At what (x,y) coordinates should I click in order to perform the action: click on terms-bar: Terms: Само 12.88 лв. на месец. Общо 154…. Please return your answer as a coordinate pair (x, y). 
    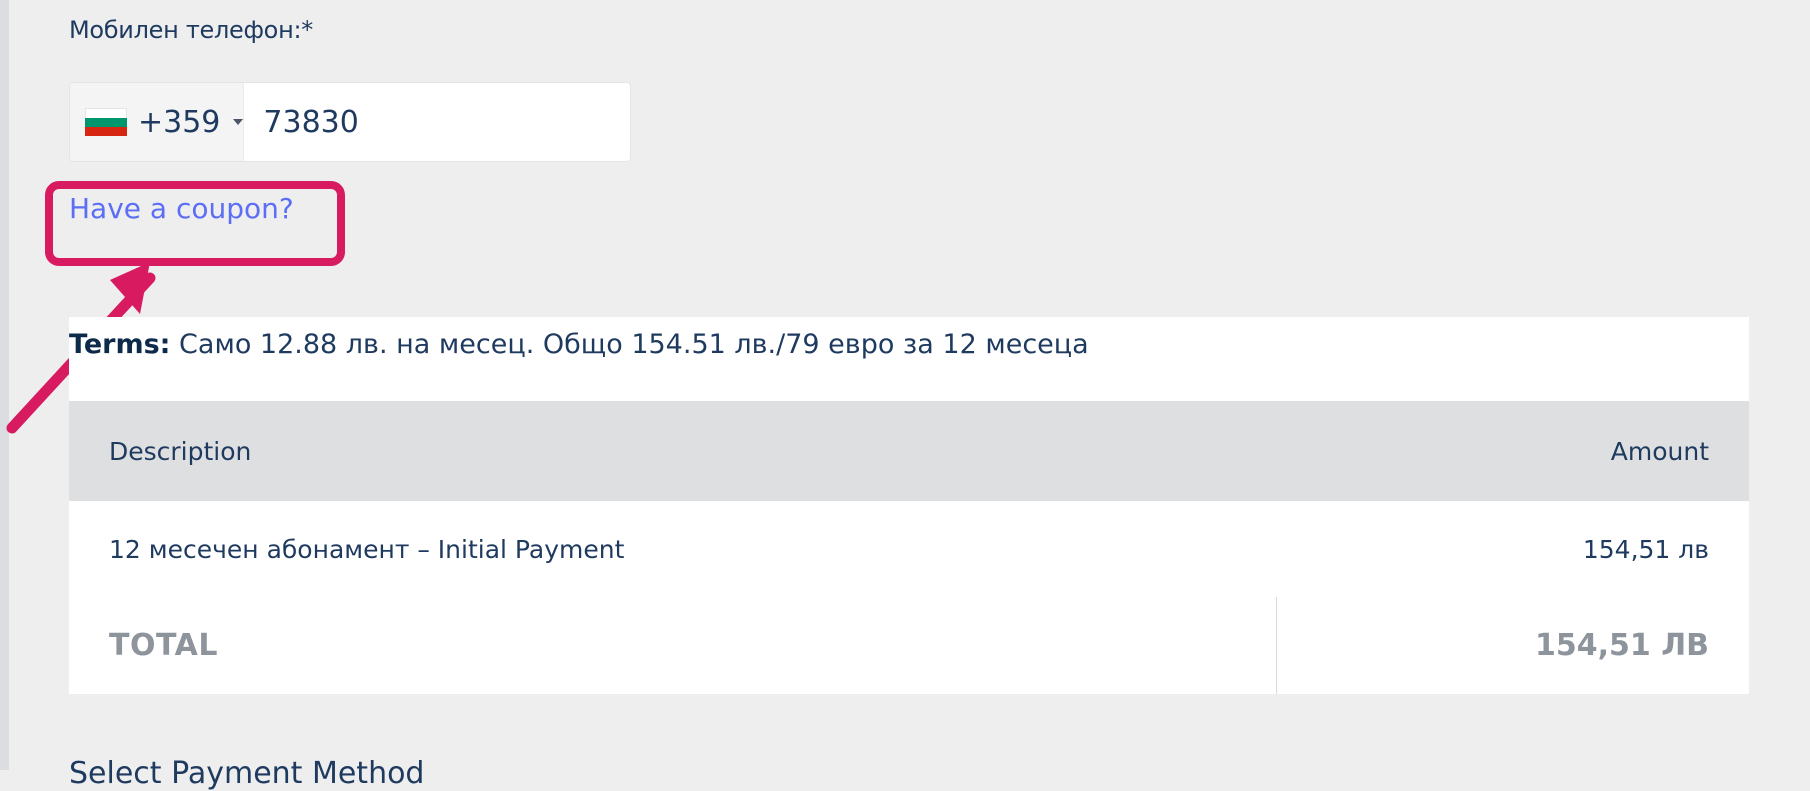
    Looking at the image, I should click on (909, 359).